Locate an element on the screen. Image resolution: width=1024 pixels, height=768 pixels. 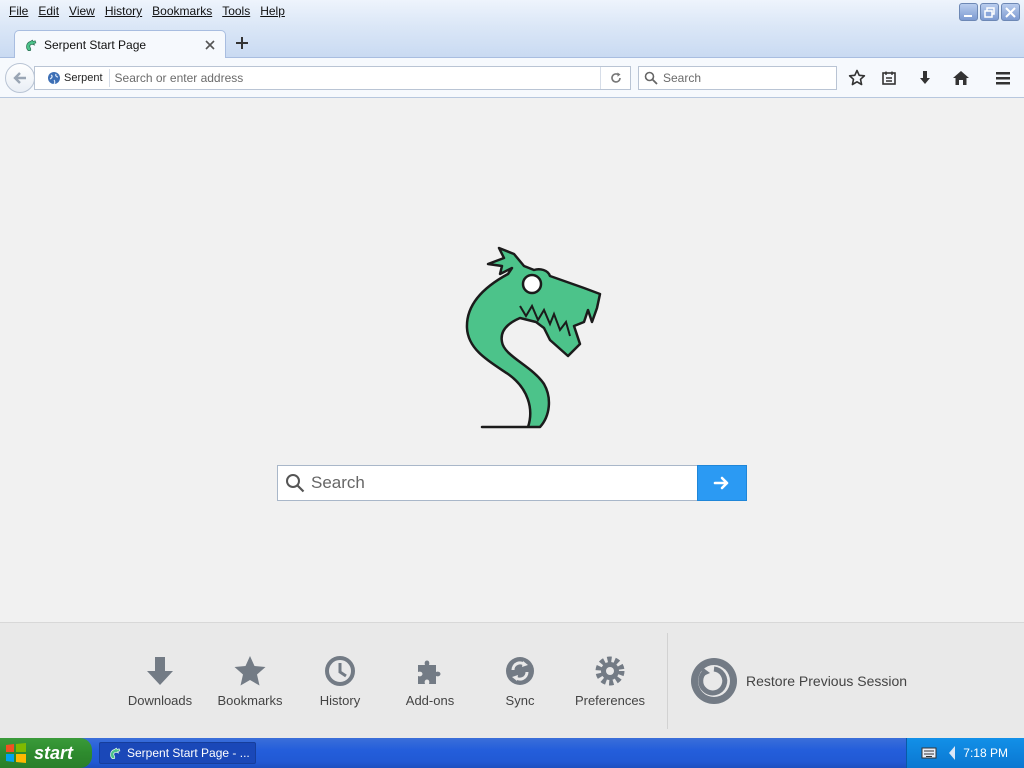
minimize-button is located at coordinates (968, 12).